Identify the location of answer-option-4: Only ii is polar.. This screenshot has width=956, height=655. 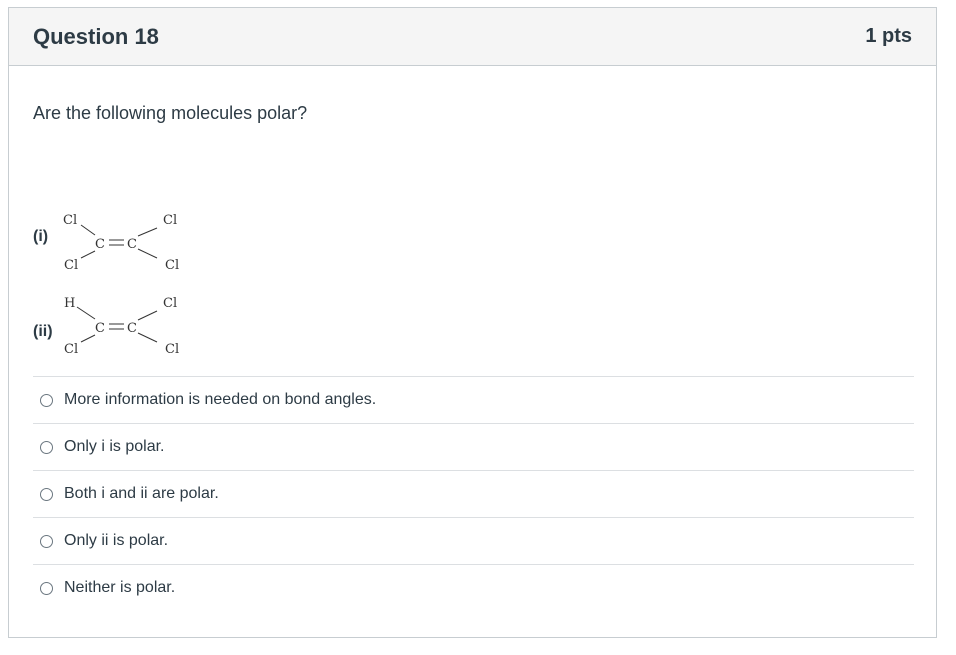
(473, 540).